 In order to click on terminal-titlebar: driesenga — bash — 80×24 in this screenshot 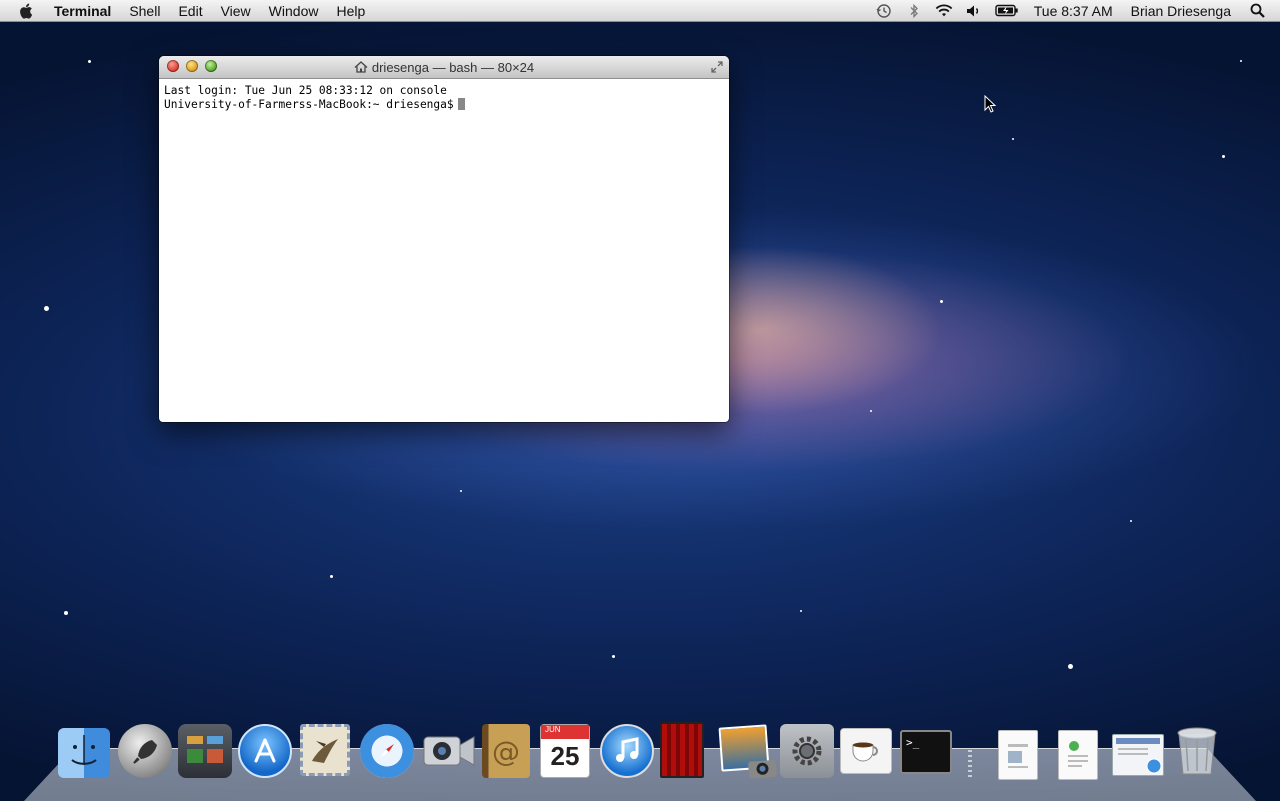, I will do `click(444, 67)`.